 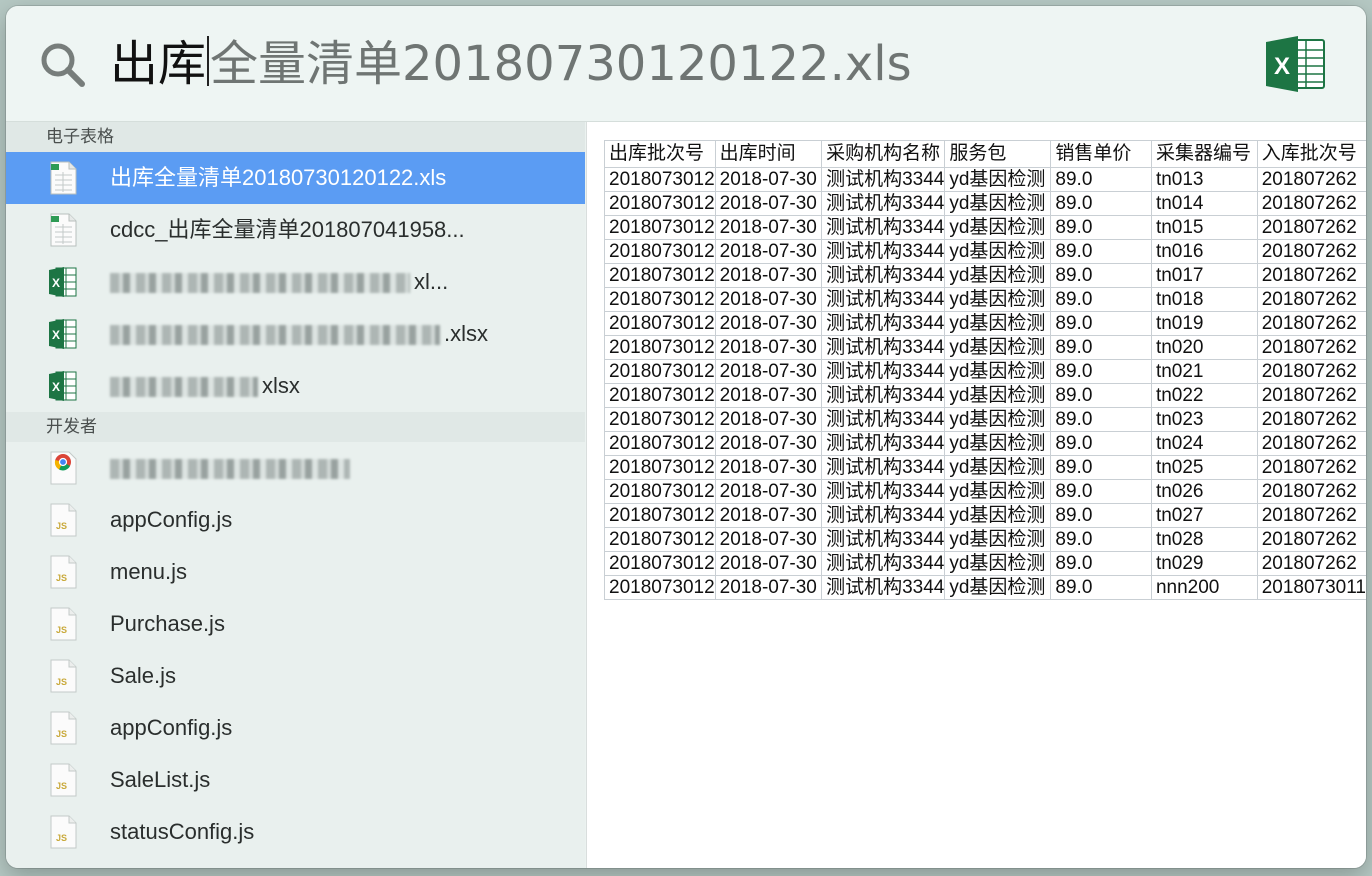 What do you see at coordinates (295, 572) in the screenshot?
I see `result-item-js: JS menu.js` at bounding box center [295, 572].